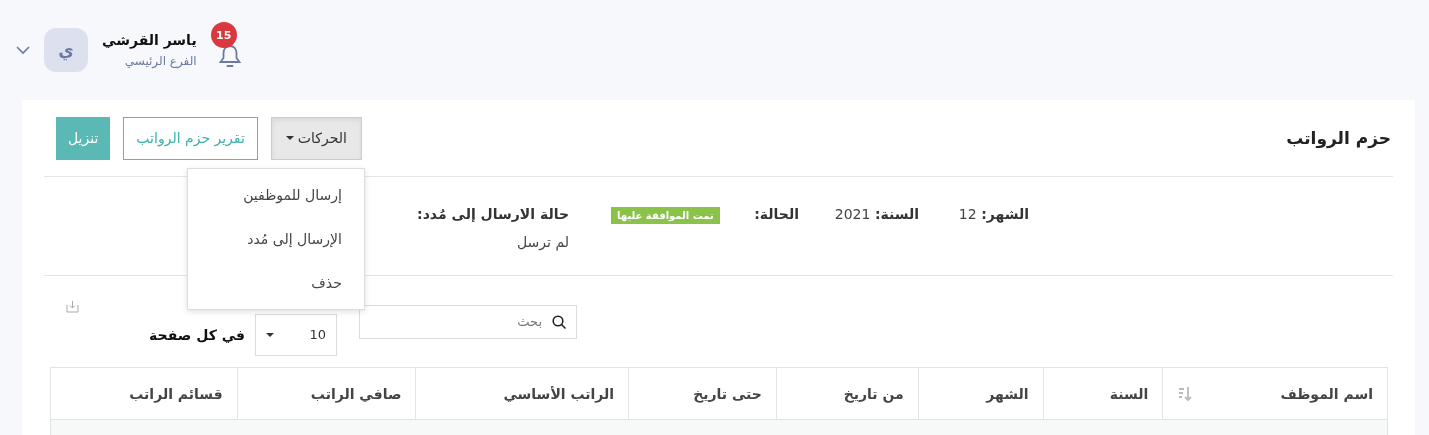 The width and height of the screenshot is (1429, 435). What do you see at coordinates (896, 214) in the screenshot?
I see `field-label: السنة:` at bounding box center [896, 214].